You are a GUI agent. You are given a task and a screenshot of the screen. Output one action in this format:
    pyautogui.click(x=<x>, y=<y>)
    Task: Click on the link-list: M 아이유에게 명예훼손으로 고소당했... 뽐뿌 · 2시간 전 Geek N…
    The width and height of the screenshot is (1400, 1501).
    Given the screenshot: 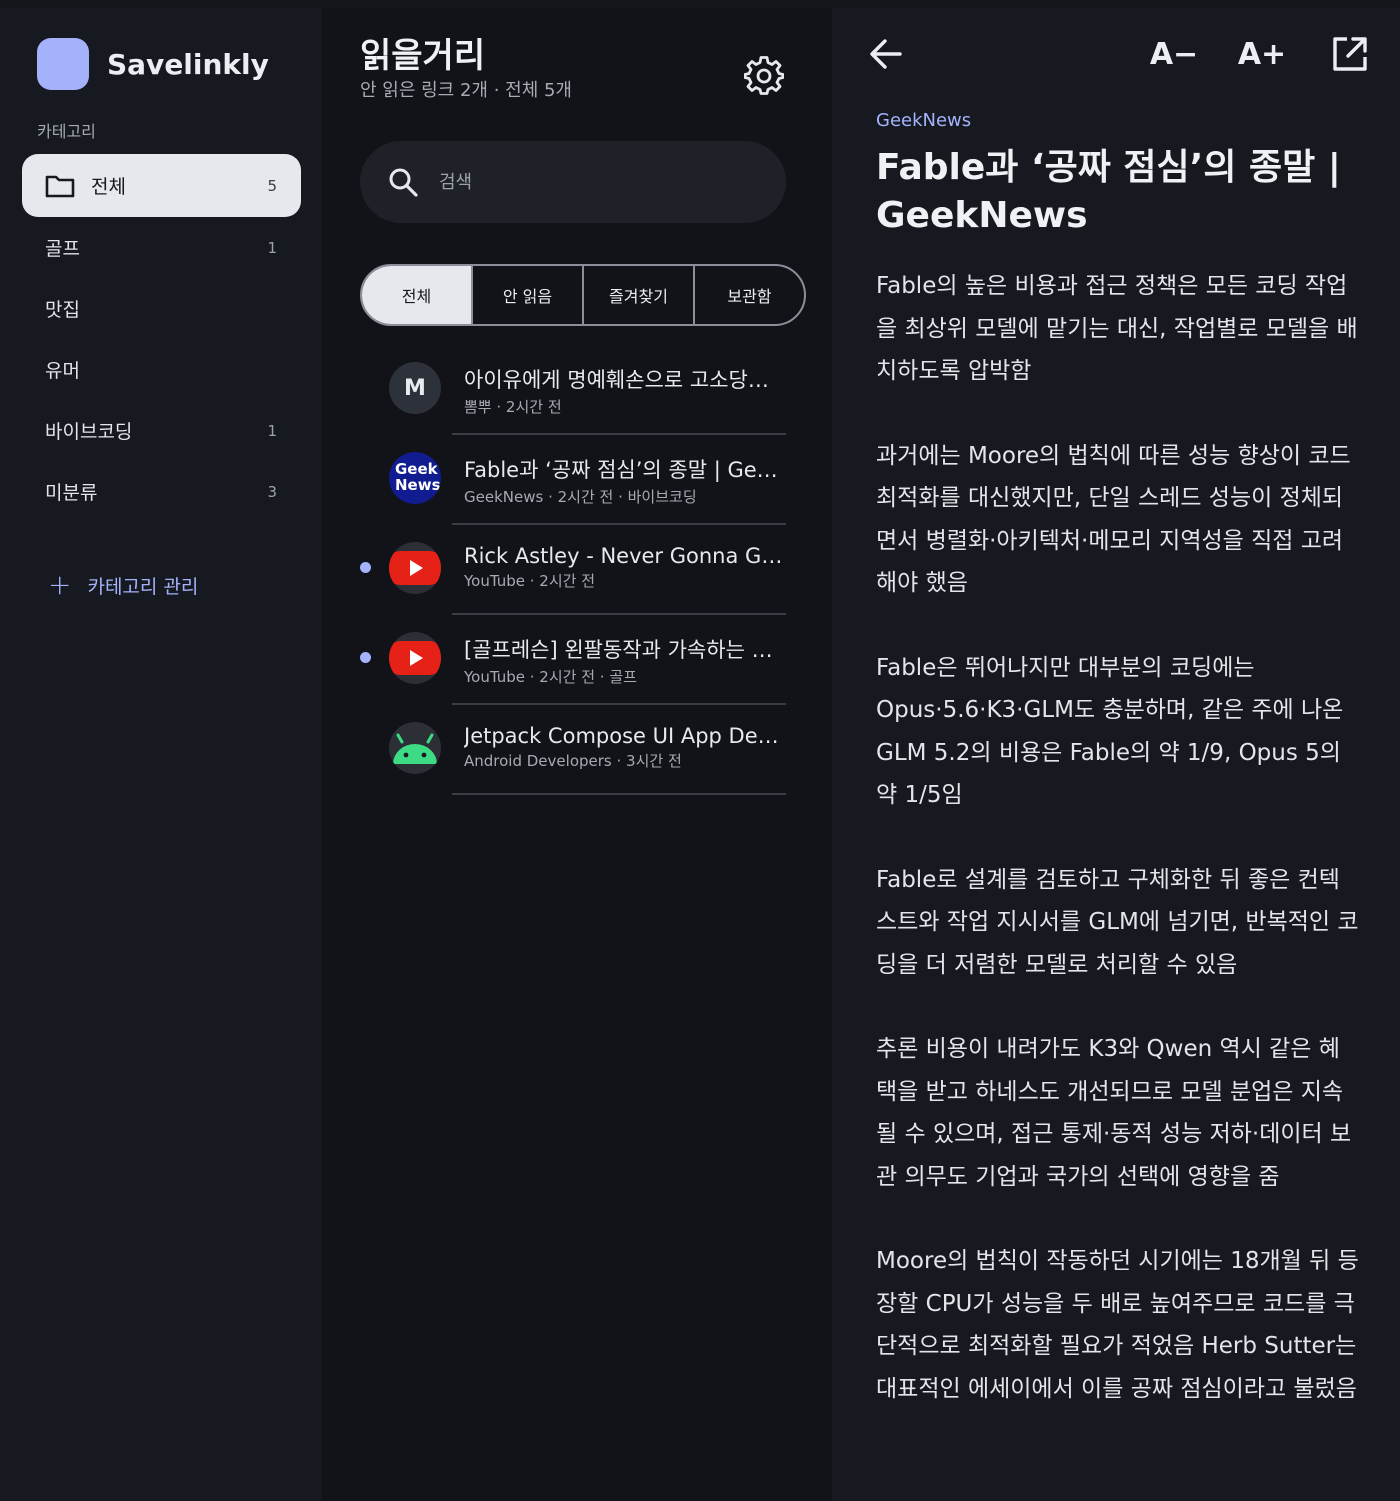 What is the action you would take?
    pyautogui.click(x=577, y=569)
    